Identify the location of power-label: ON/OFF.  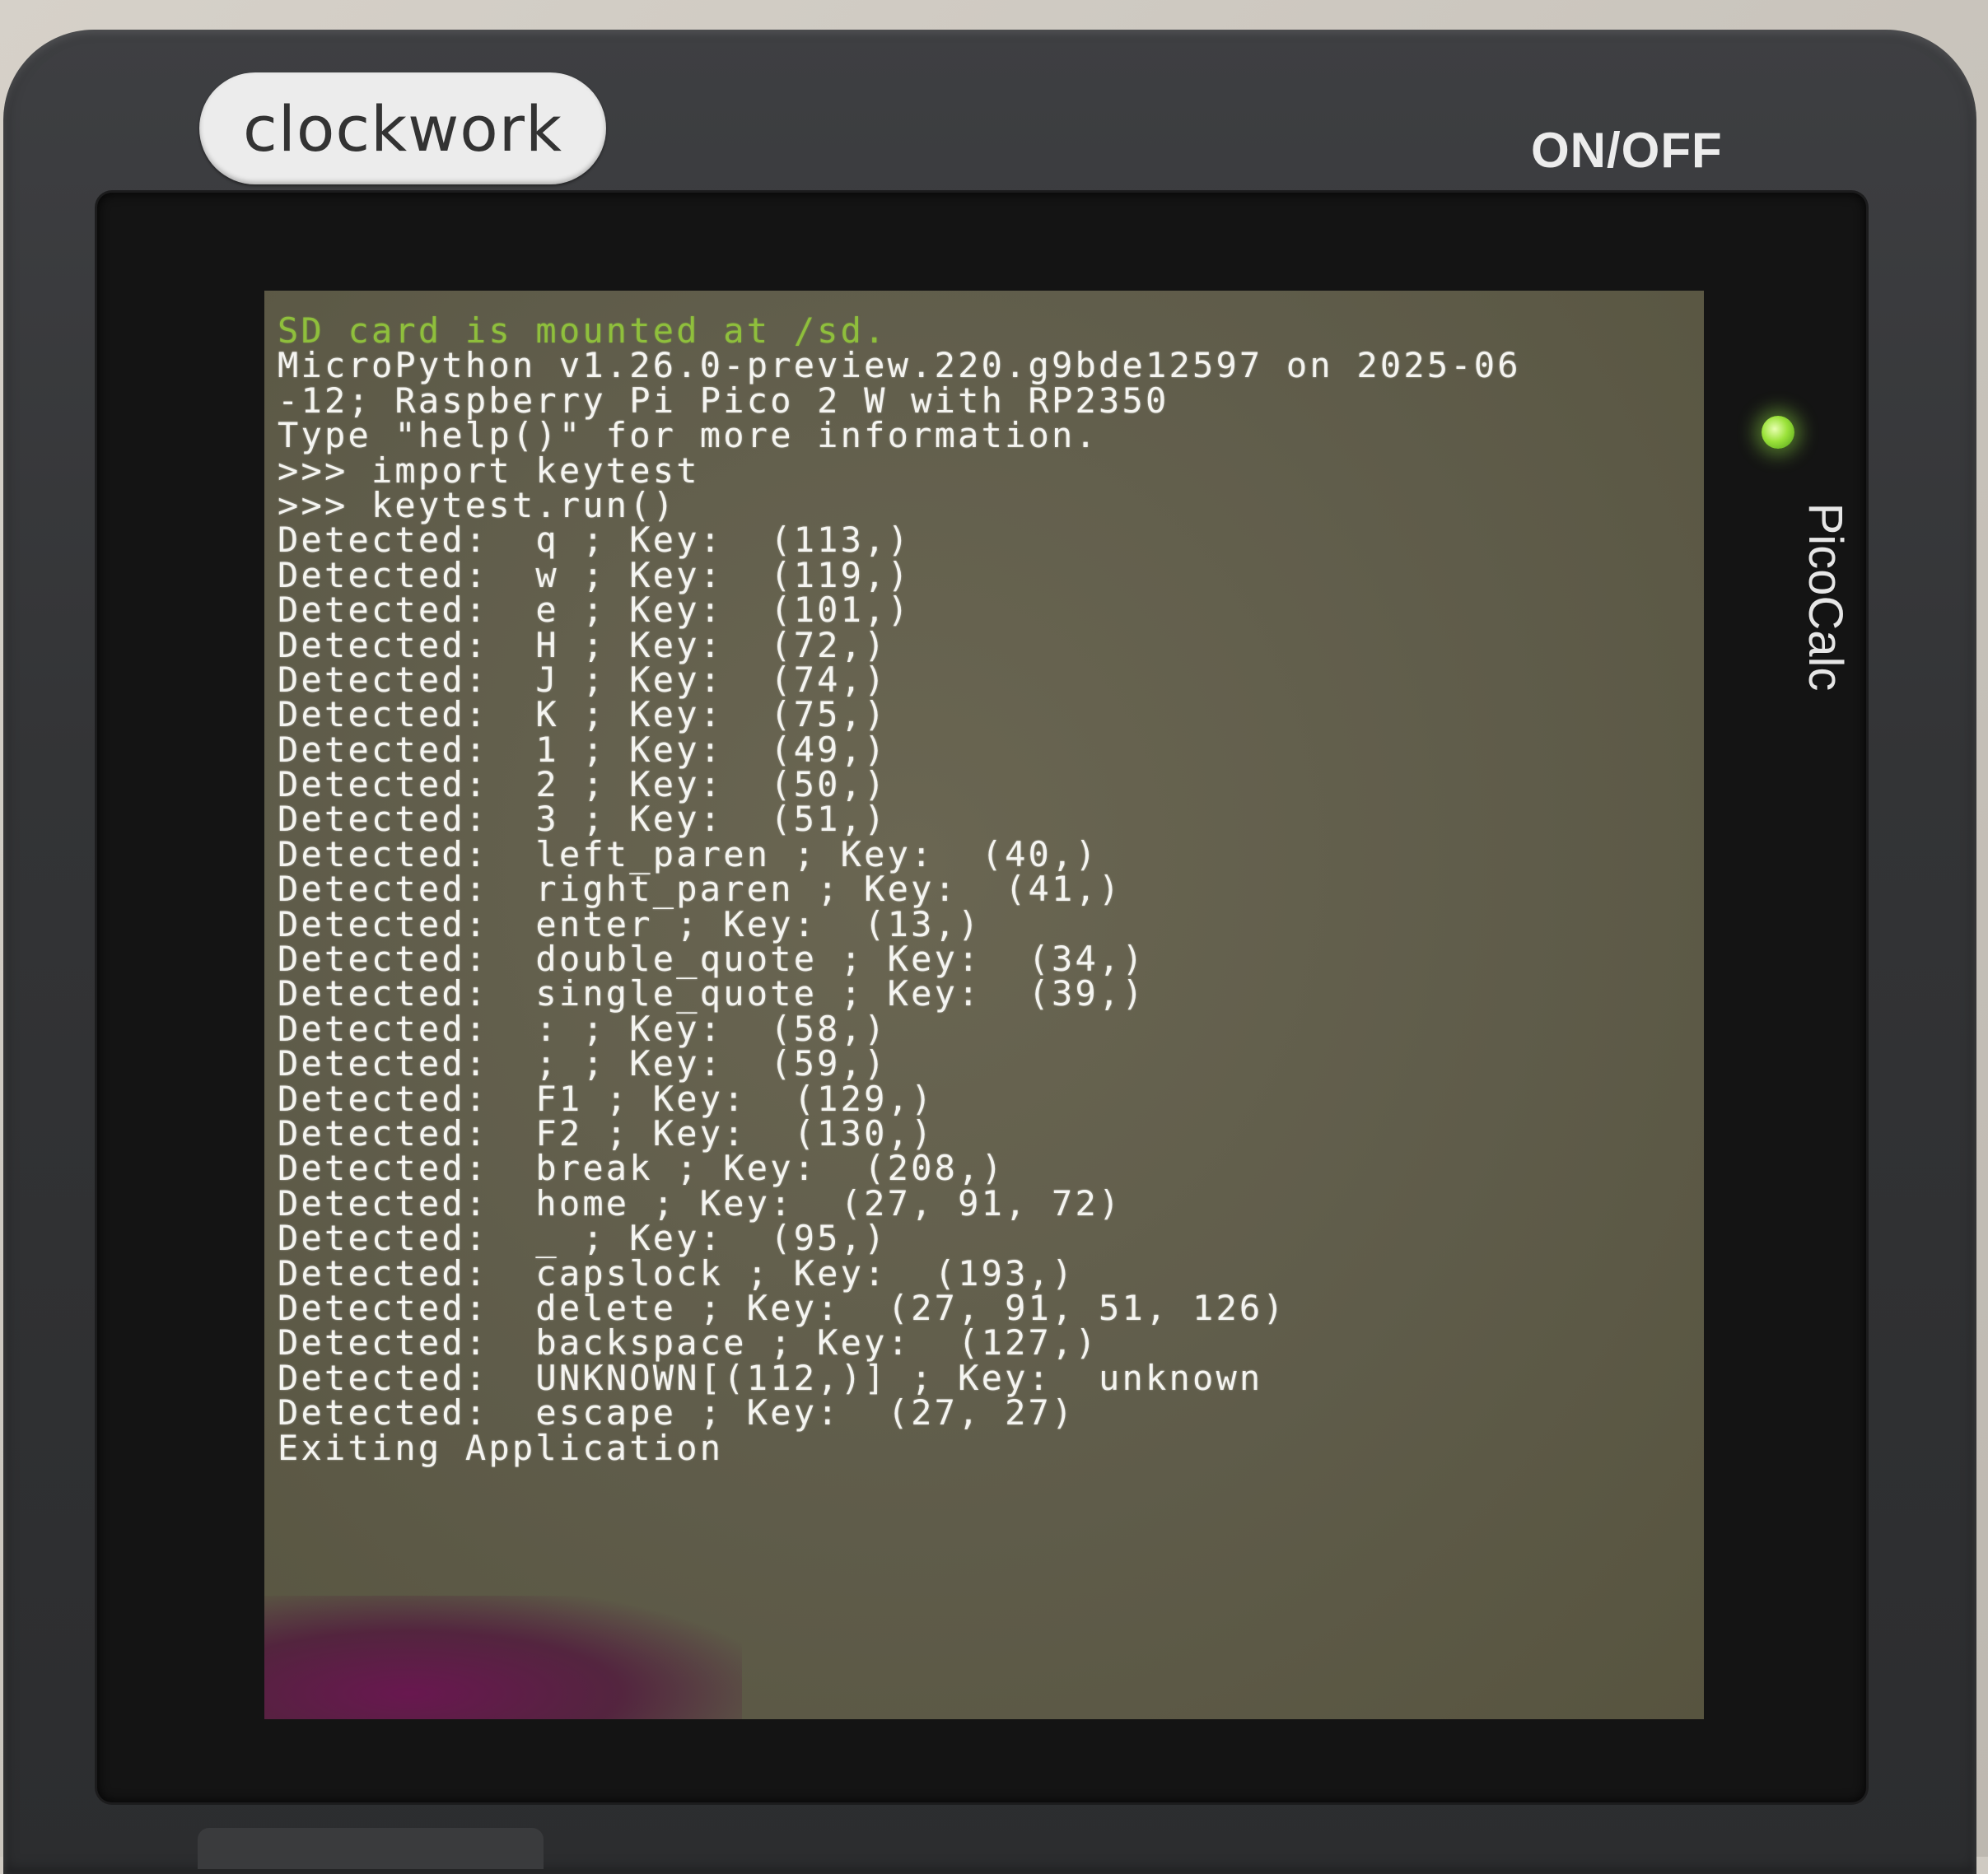
(1627, 150).